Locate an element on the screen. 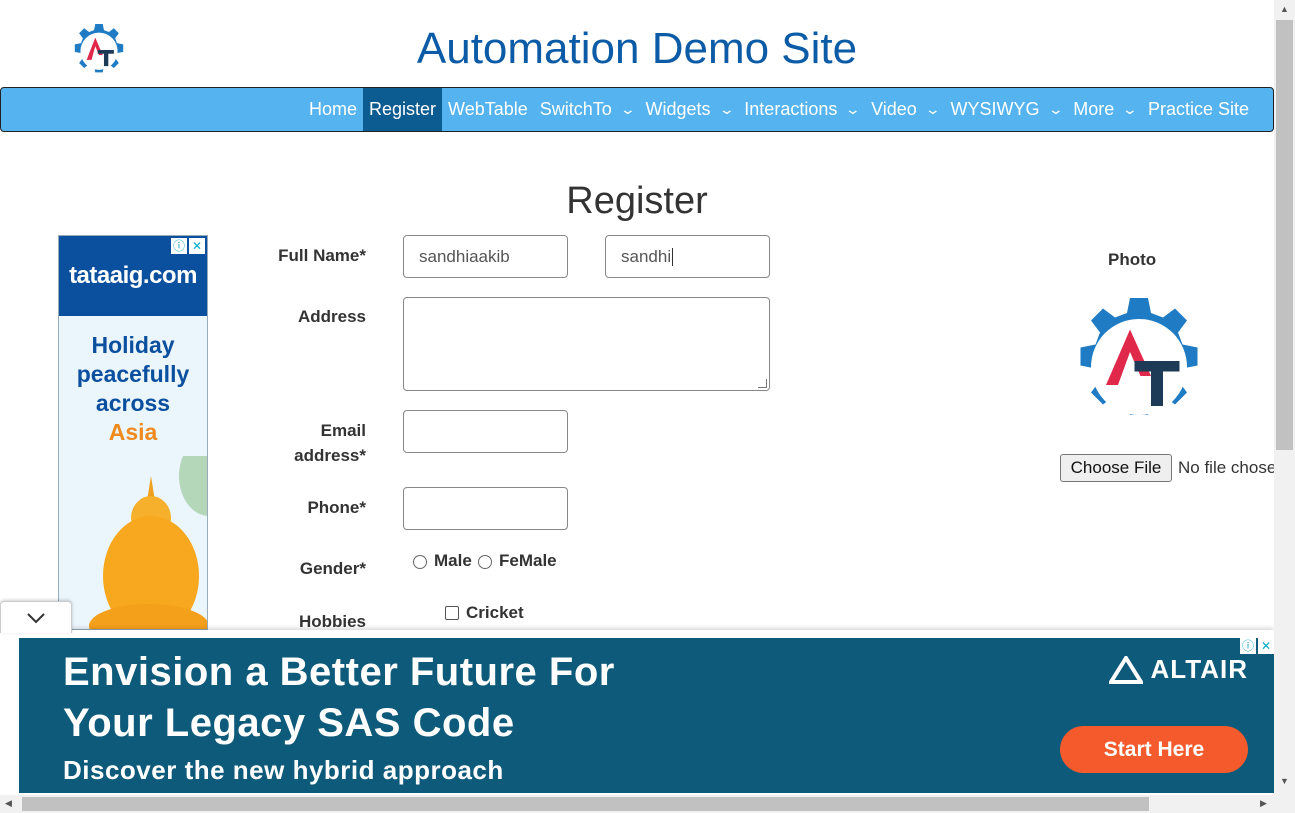 The height and width of the screenshot is (813, 1295). hobby-cricket-checkbox is located at coordinates (452, 613).